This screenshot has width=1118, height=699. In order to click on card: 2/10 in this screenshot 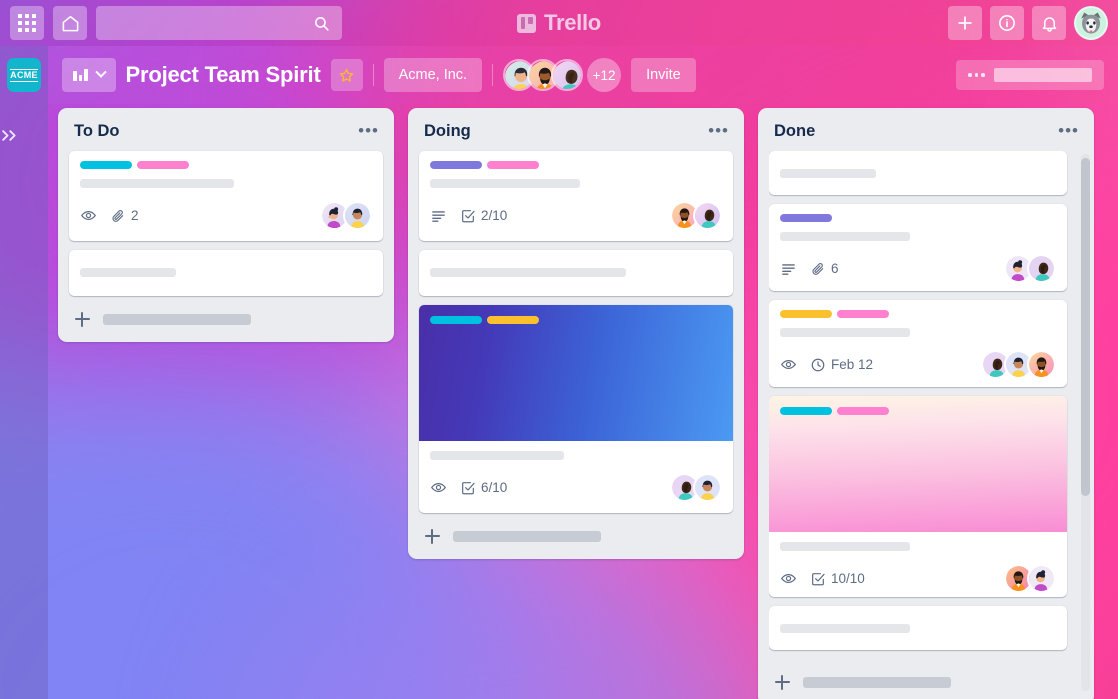, I will do `click(576, 196)`.